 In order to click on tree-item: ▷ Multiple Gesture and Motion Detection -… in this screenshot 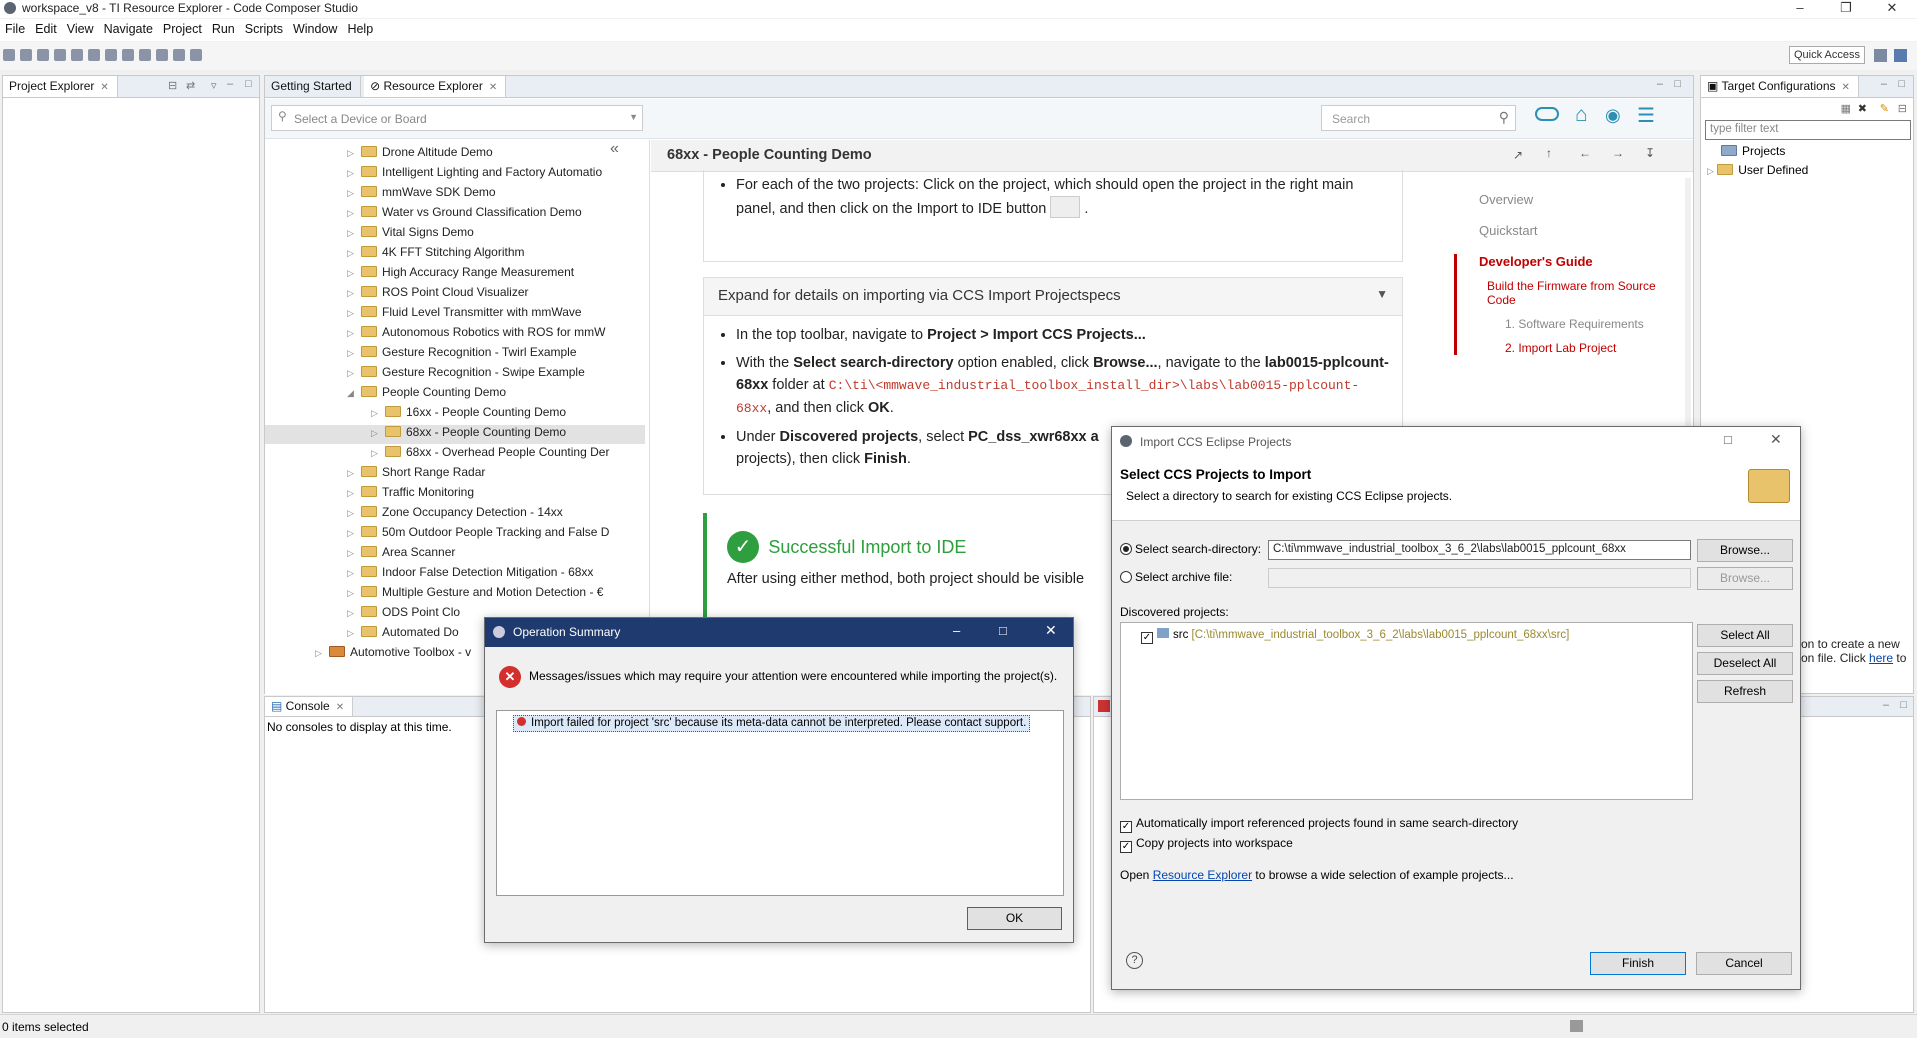, I will do `click(455, 594)`.